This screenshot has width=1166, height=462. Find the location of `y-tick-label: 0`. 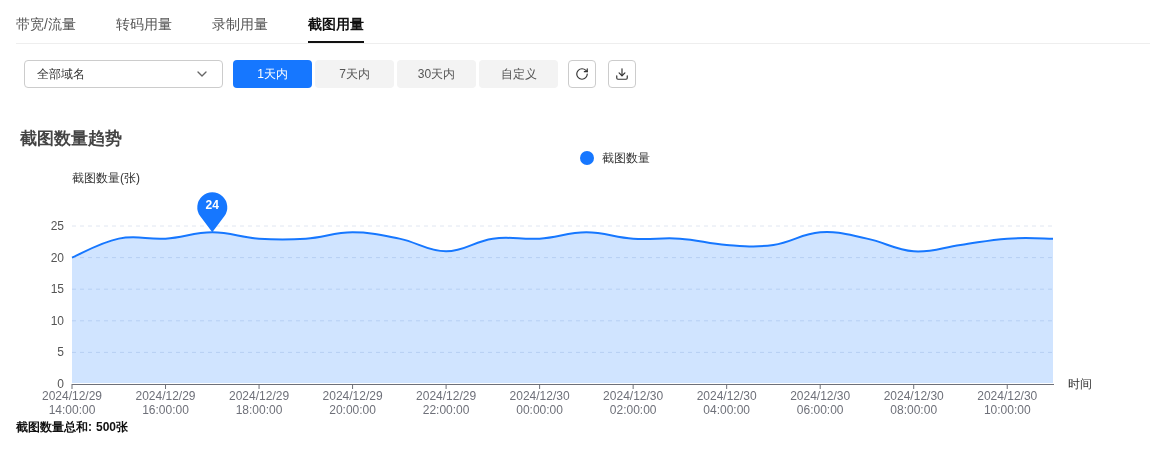

y-tick-label: 0 is located at coordinates (60, 383).